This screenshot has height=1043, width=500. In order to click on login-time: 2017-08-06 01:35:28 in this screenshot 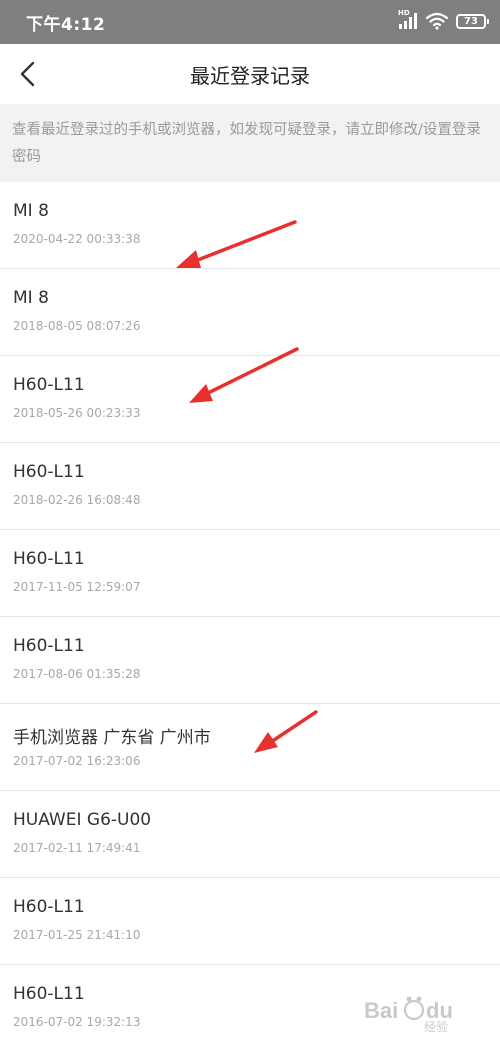, I will do `click(77, 674)`.